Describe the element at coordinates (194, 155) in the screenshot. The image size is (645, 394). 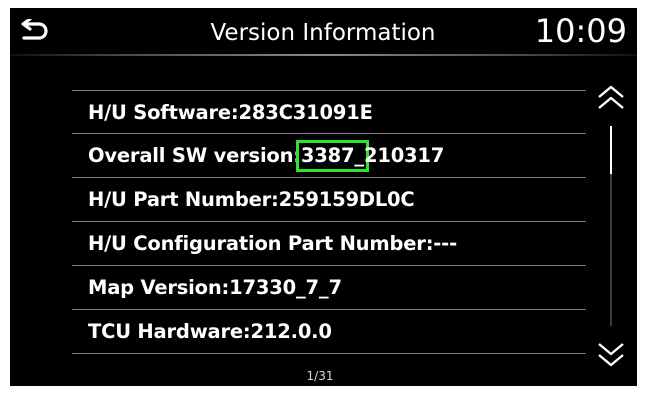
I see `overall-sw-version-prefix: Overall SW version:` at that location.